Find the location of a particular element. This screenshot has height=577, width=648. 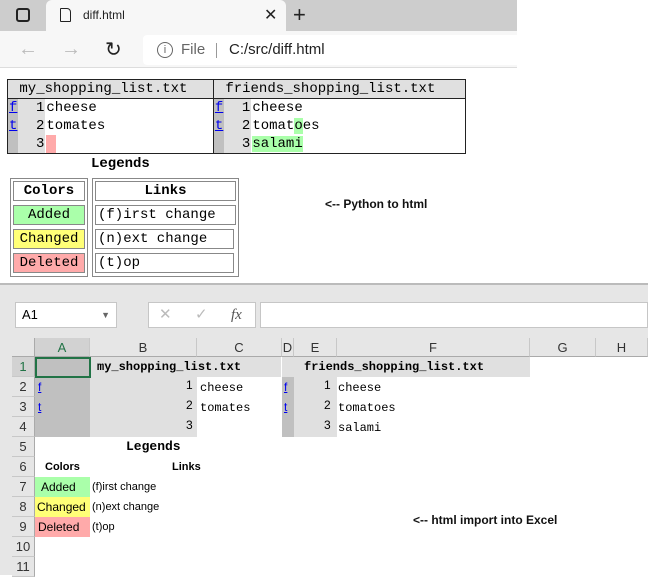

added-text: o is located at coordinates (298, 126).